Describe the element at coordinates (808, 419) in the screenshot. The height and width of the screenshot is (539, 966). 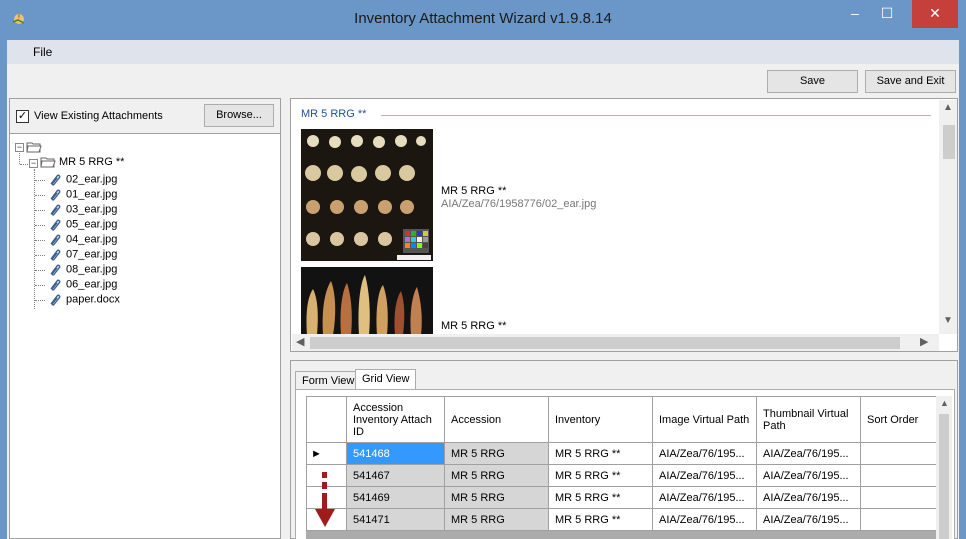
I see `column-header-thumbnail-path: Thumbnail Virtual Path` at that location.